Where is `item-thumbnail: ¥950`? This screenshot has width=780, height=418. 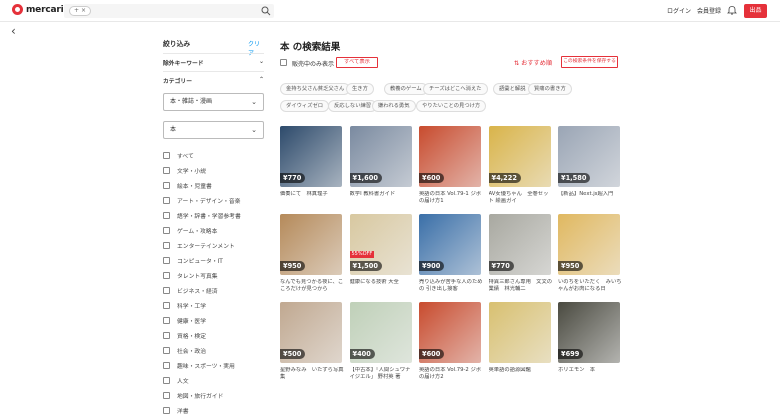 item-thumbnail: ¥950 is located at coordinates (311, 244).